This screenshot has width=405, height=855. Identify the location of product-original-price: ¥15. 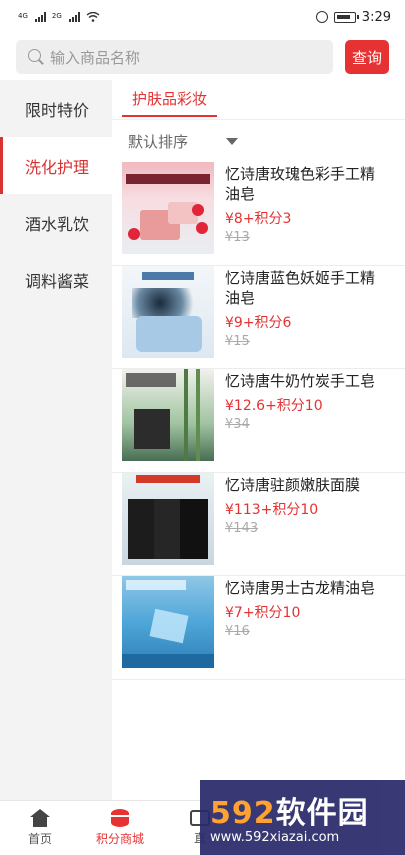
(237, 341).